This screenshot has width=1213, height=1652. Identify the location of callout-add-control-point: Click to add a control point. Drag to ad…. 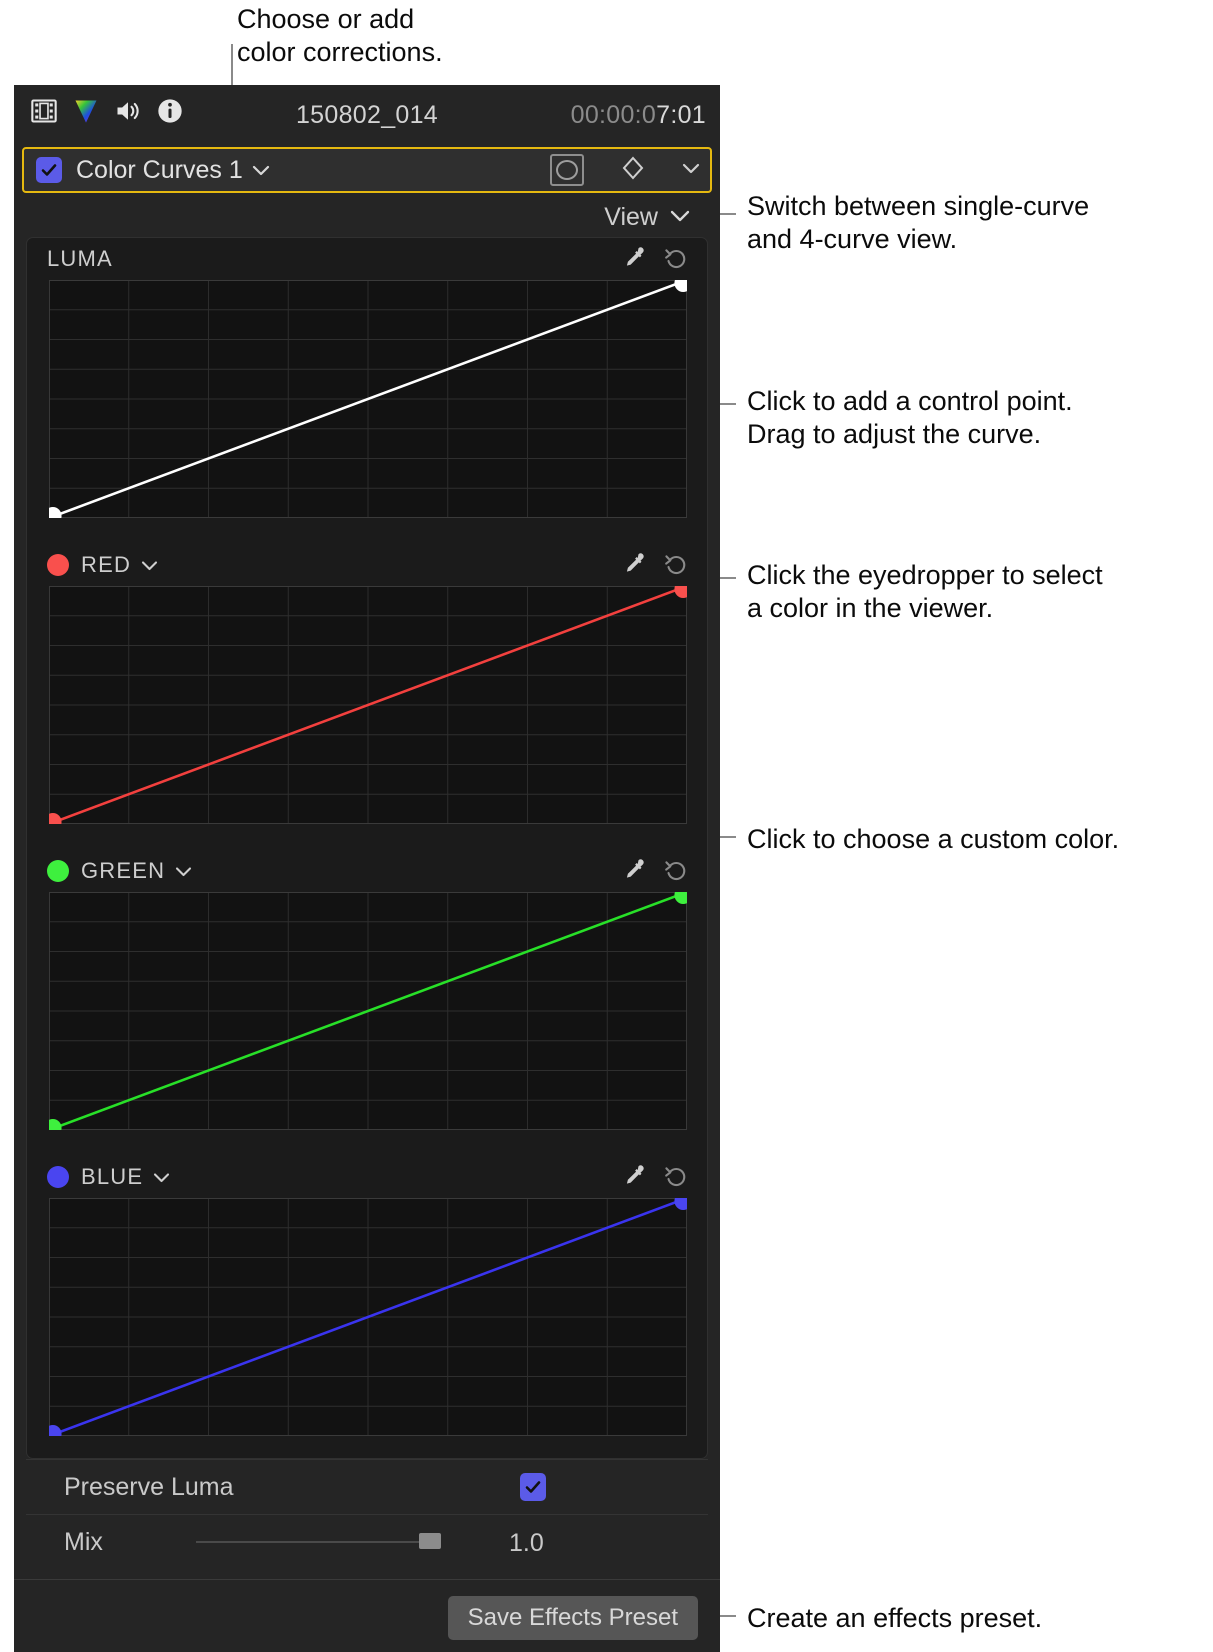
(910, 417).